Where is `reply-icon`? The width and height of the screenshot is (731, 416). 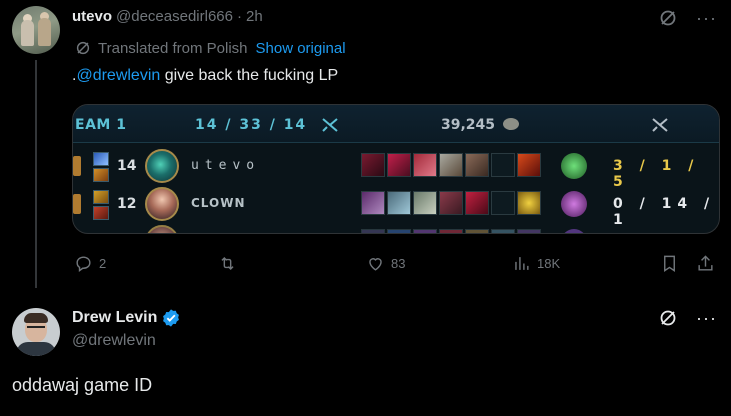 reply-icon is located at coordinates (83, 263).